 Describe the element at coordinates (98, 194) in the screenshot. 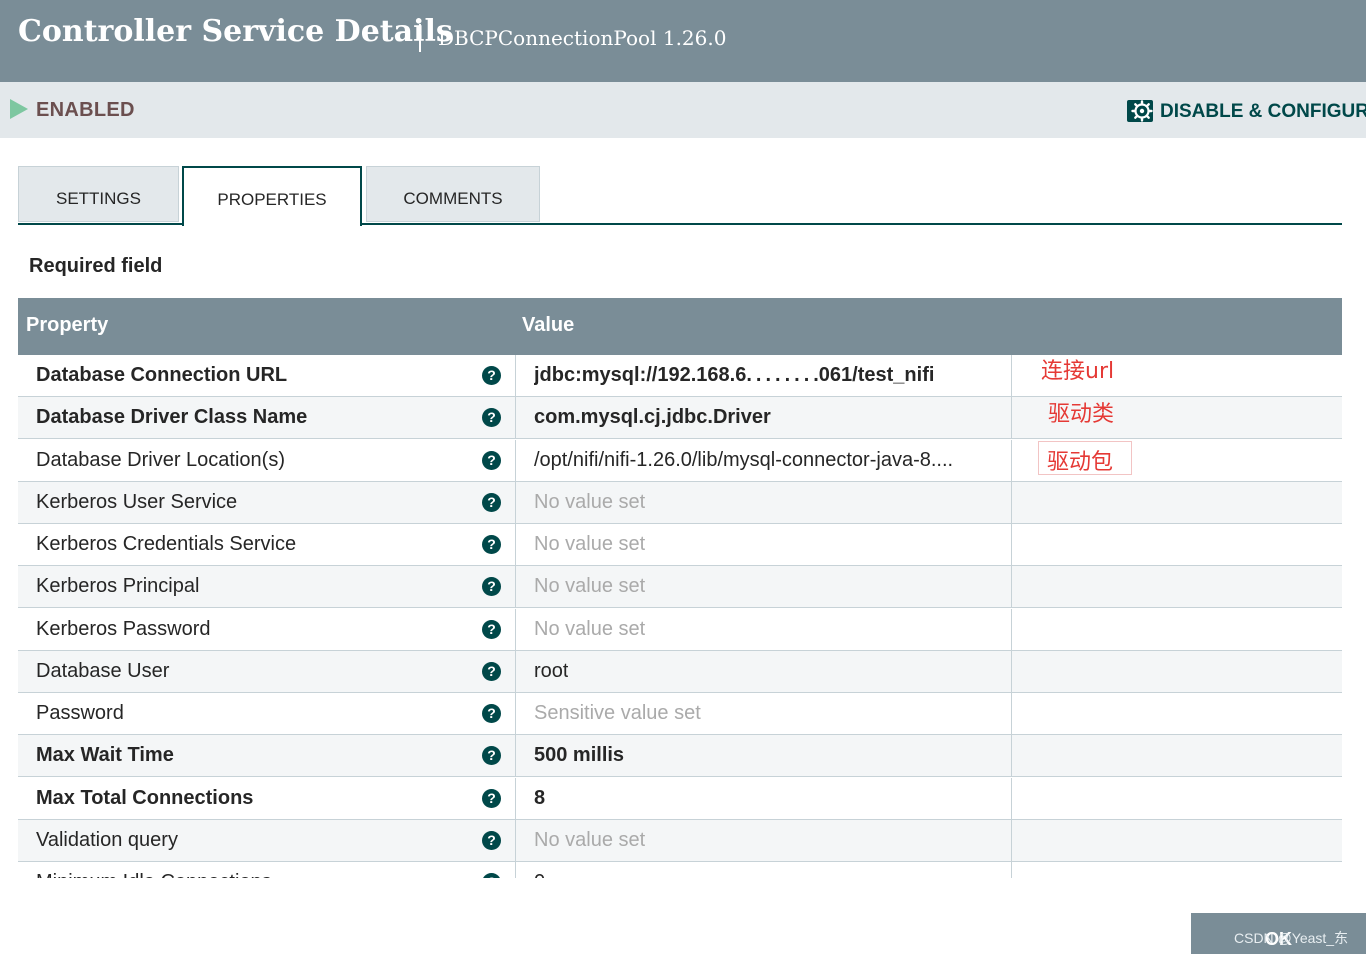

I see `tab-settings: SETTINGS` at that location.